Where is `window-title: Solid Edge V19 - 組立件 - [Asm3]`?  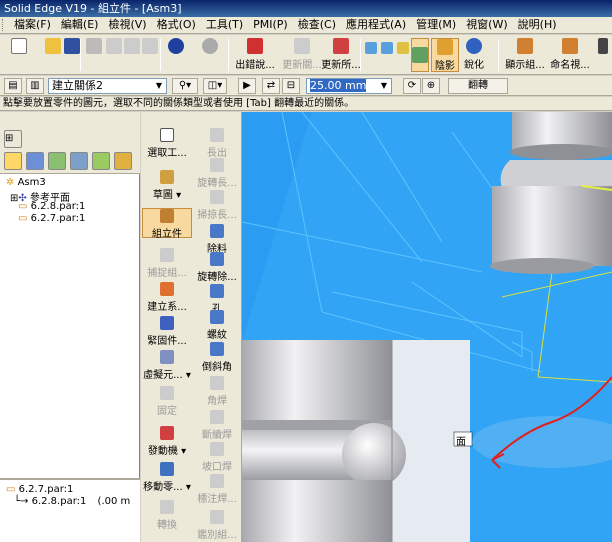
window-title: Solid Edge V19 - 組立件 - [Asm3] is located at coordinates (93, 8).